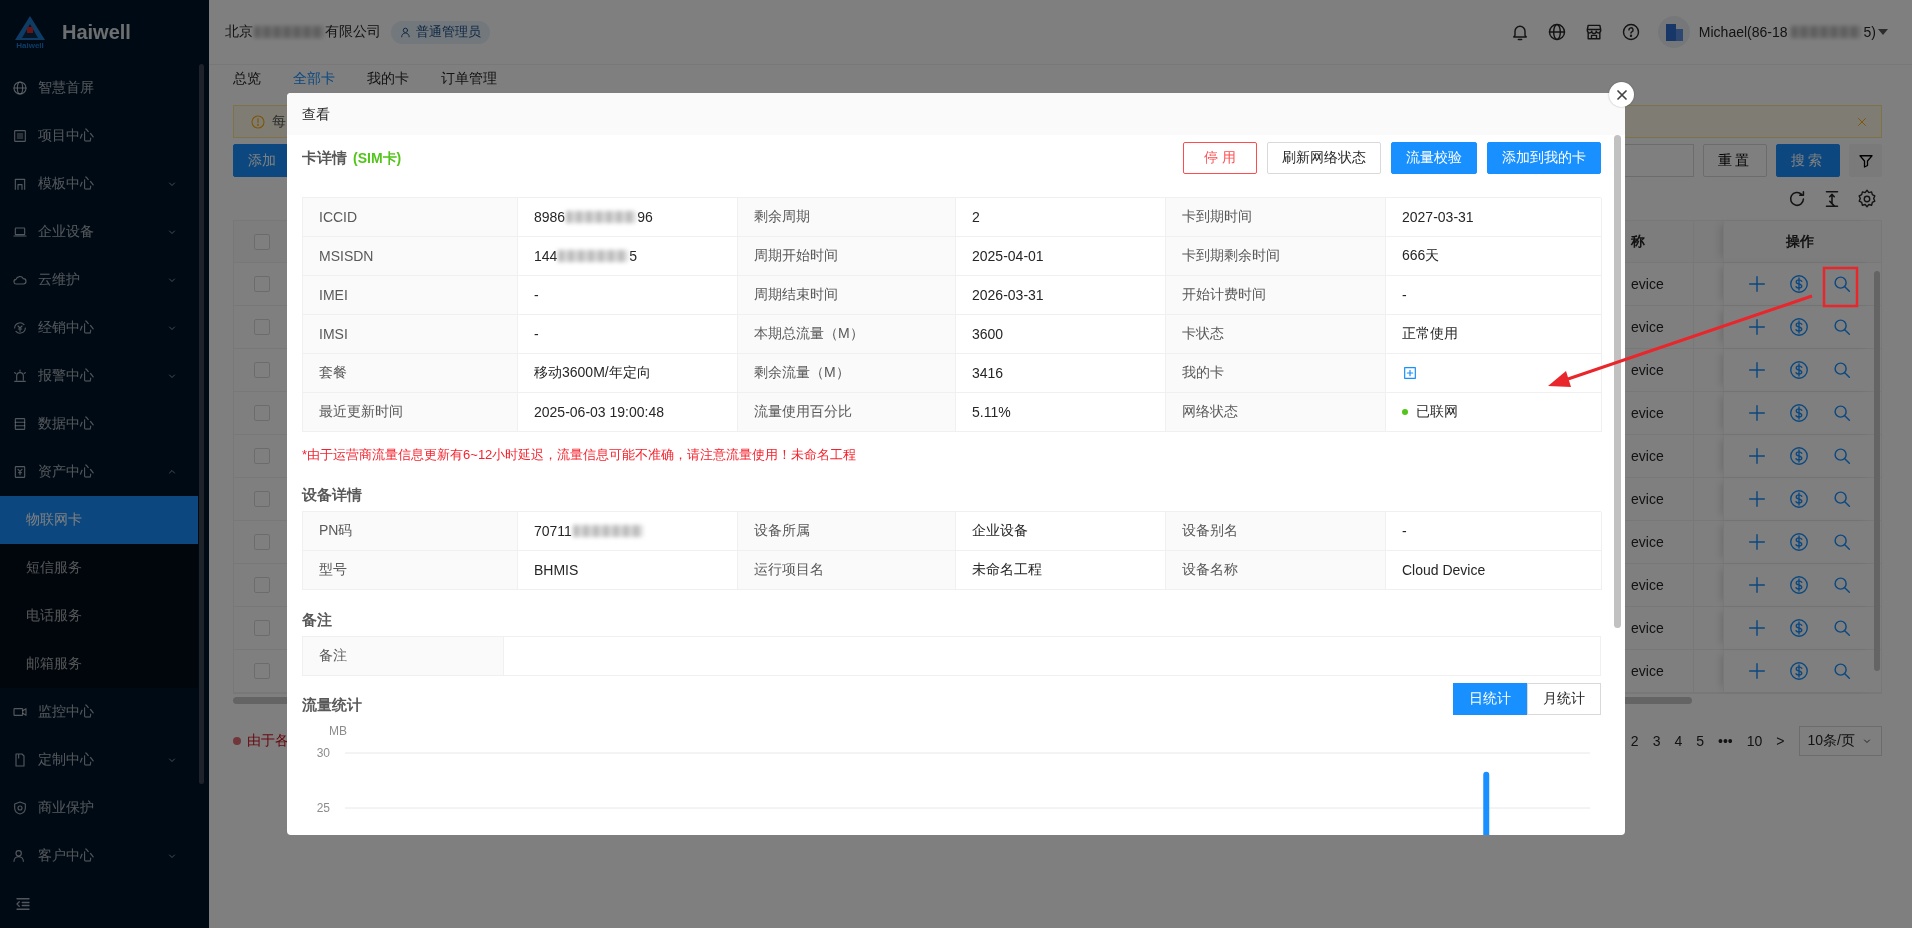  Describe the element at coordinates (410, 531) in the screenshot. I see `field-label: PN码` at that location.